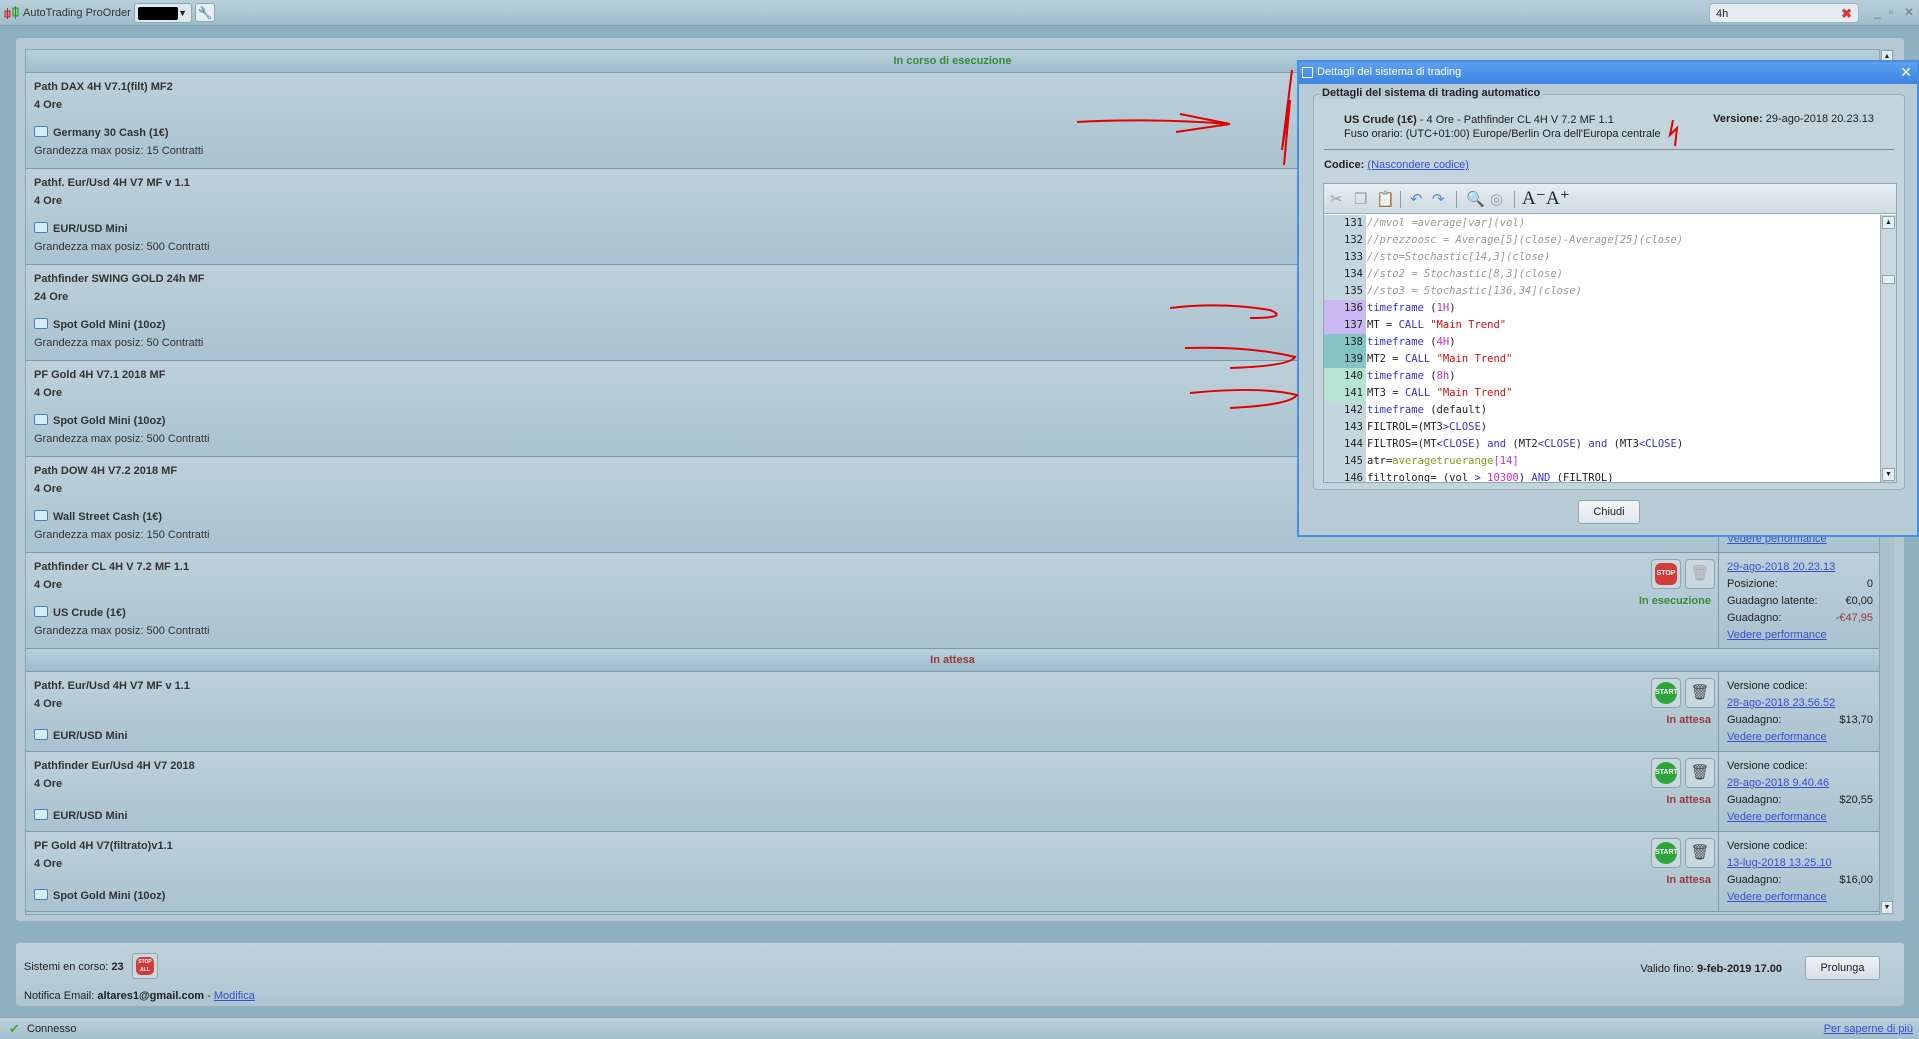 The width and height of the screenshot is (1919, 1039). Describe the element at coordinates (1909, 12) in the screenshot. I see `close-window-icon: ✕` at that location.